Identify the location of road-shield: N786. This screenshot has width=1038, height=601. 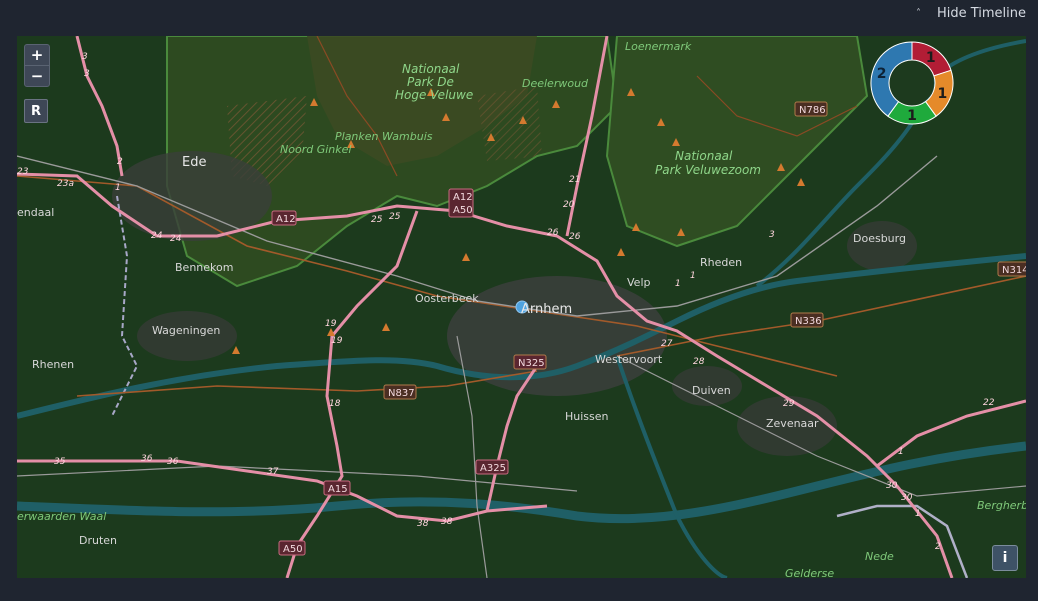
(811, 109).